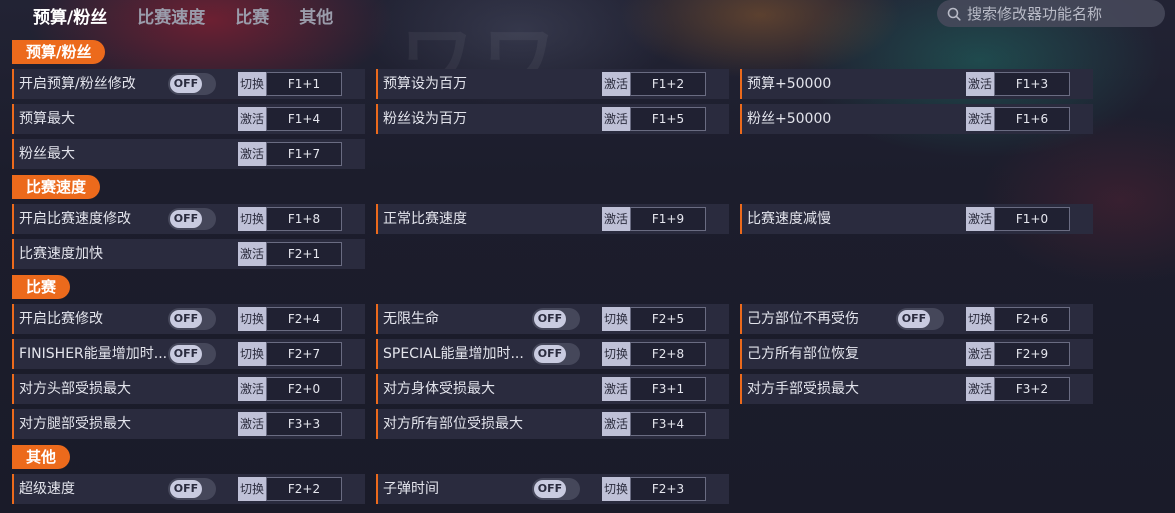 The width and height of the screenshot is (1175, 513). I want to click on hotkey-button: 激活 F1+5, so click(654, 119).